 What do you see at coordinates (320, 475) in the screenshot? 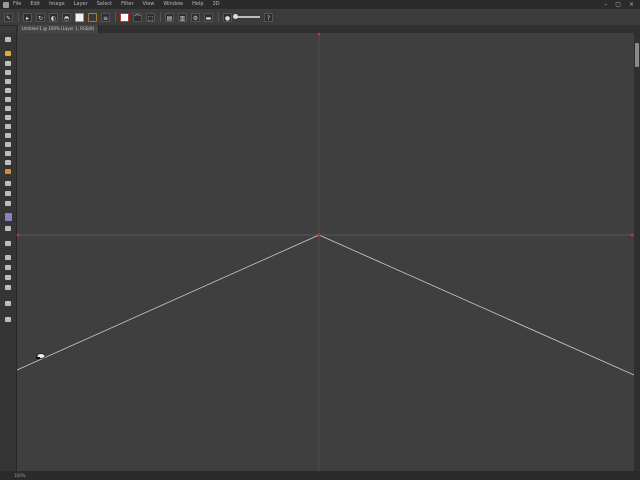
I see `status-bar: 100%` at bounding box center [320, 475].